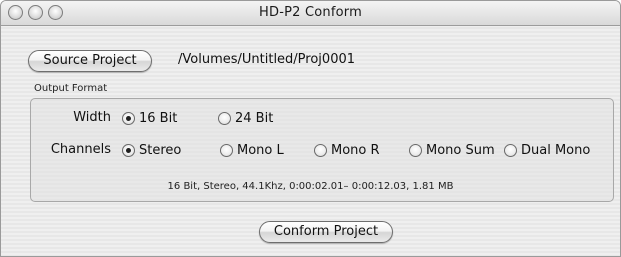 The width and height of the screenshot is (621, 257). Describe the element at coordinates (355, 150) in the screenshot. I see `channels-mono-r-label: Mono R` at that location.